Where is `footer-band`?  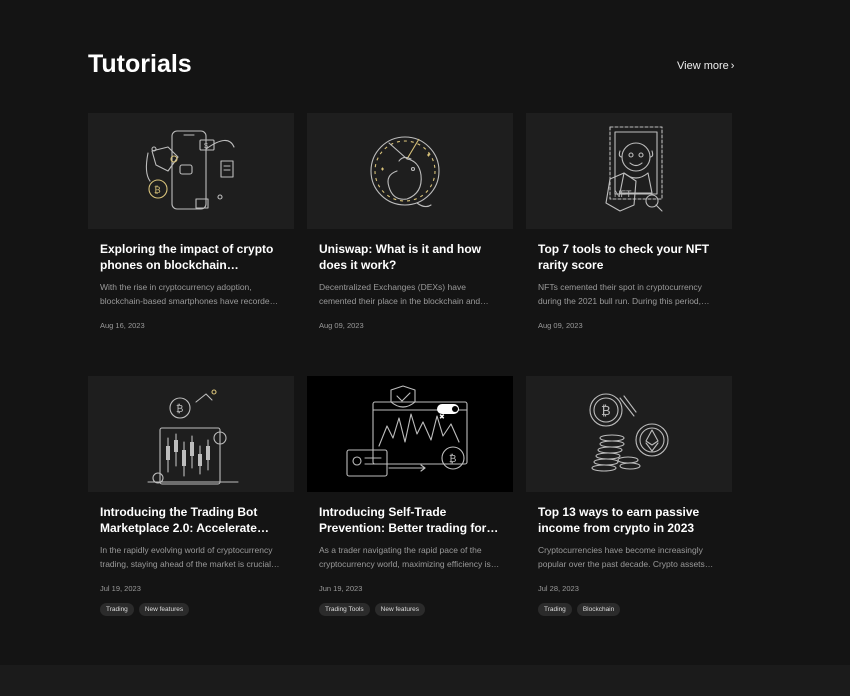
footer-band is located at coordinates (425, 680).